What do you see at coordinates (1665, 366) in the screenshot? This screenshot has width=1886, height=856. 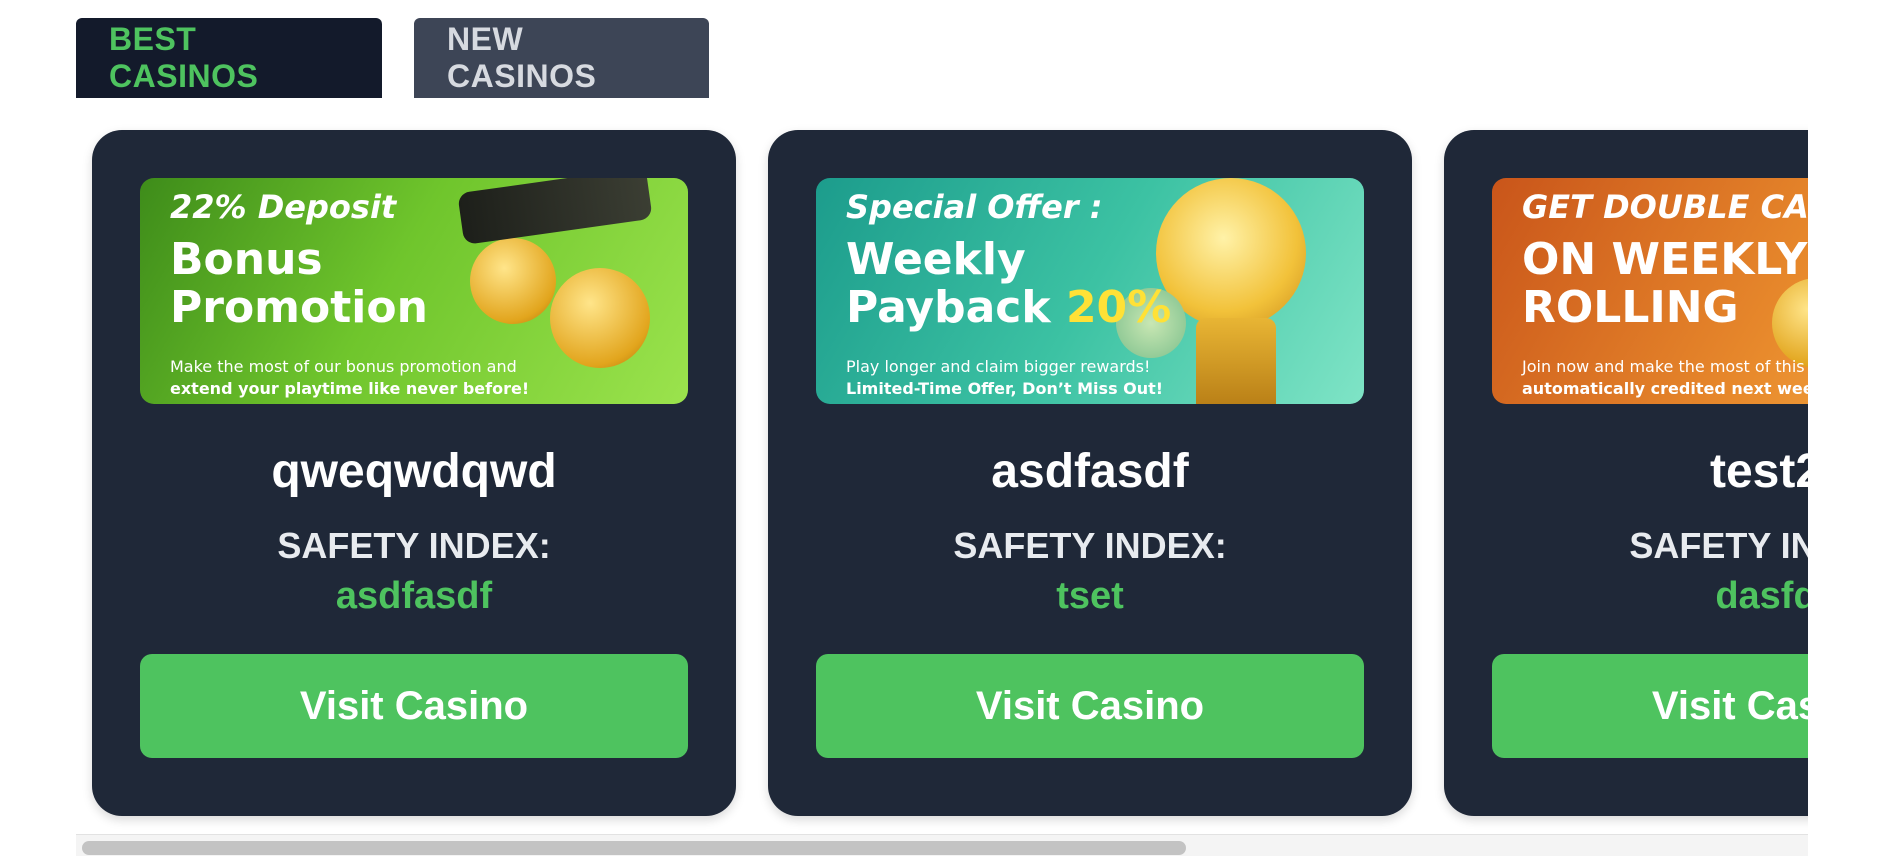 I see `banner-footnote-line: Join now and make the most of this offer` at bounding box center [1665, 366].